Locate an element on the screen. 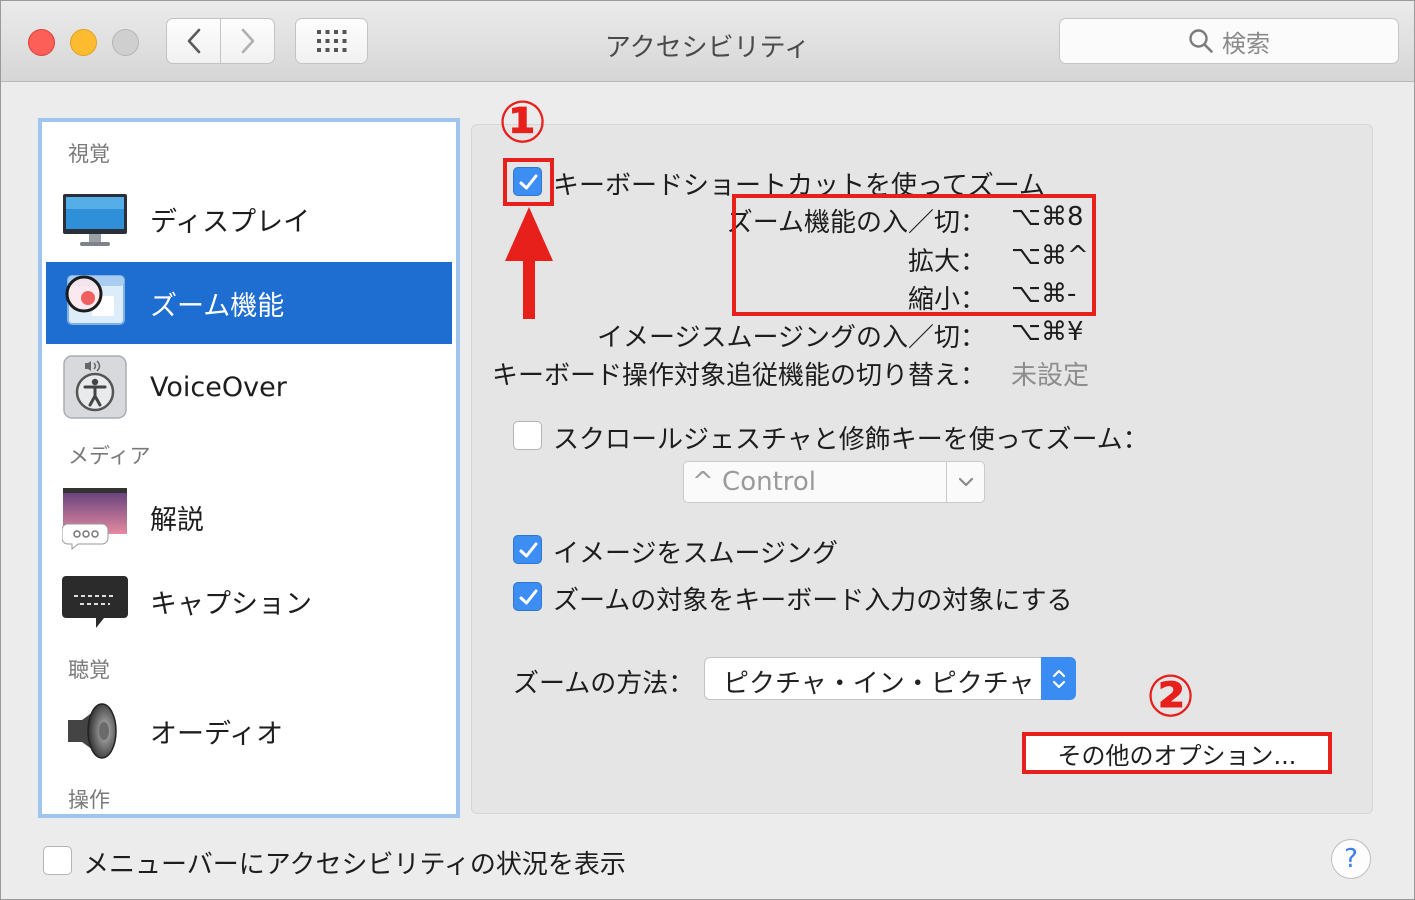 The height and width of the screenshot is (900, 1415). annotation-highlight-checkbox is located at coordinates (528, 182).